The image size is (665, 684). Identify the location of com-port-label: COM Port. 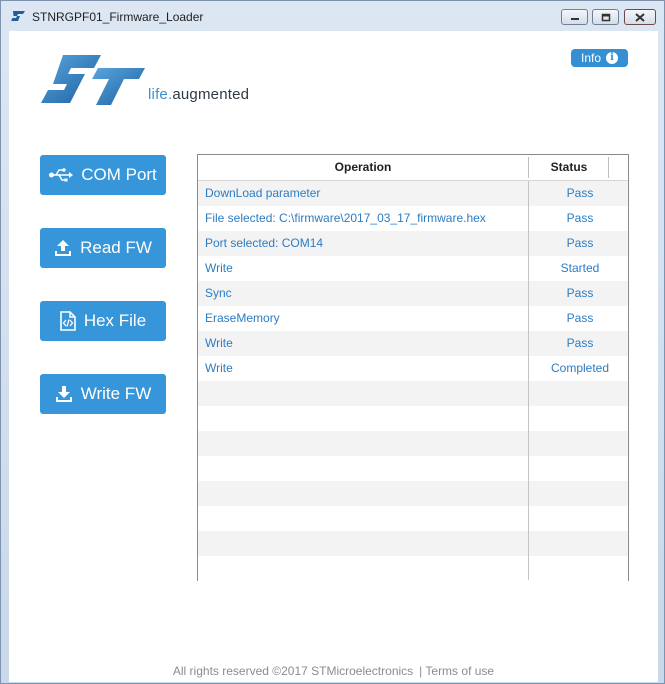
(119, 174).